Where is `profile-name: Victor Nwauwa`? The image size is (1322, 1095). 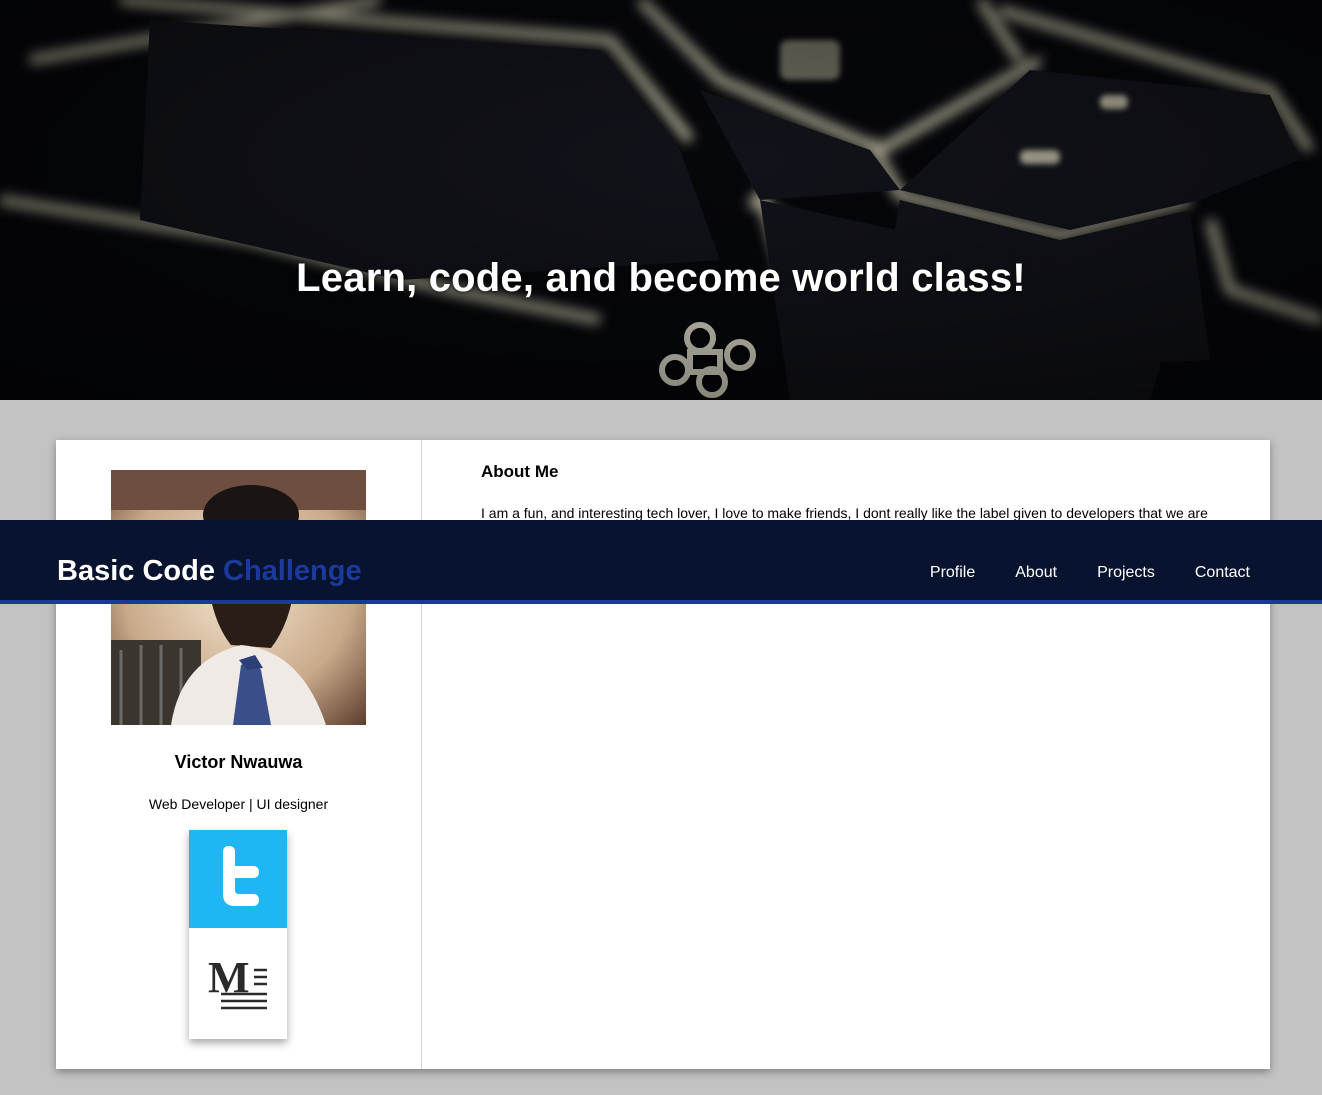
profile-name: Victor Nwauwa is located at coordinates (238, 762).